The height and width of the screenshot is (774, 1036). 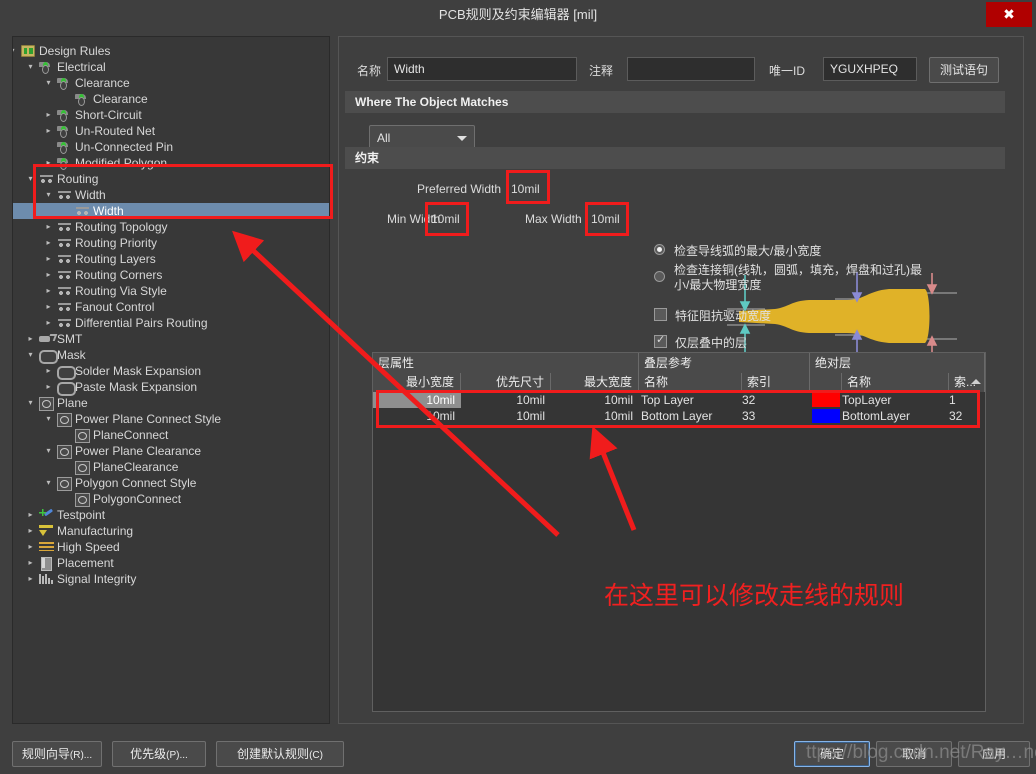 I want to click on checkbox-impedance-driven-width: 特征阻抗驱动宽度, so click(x=712, y=315).